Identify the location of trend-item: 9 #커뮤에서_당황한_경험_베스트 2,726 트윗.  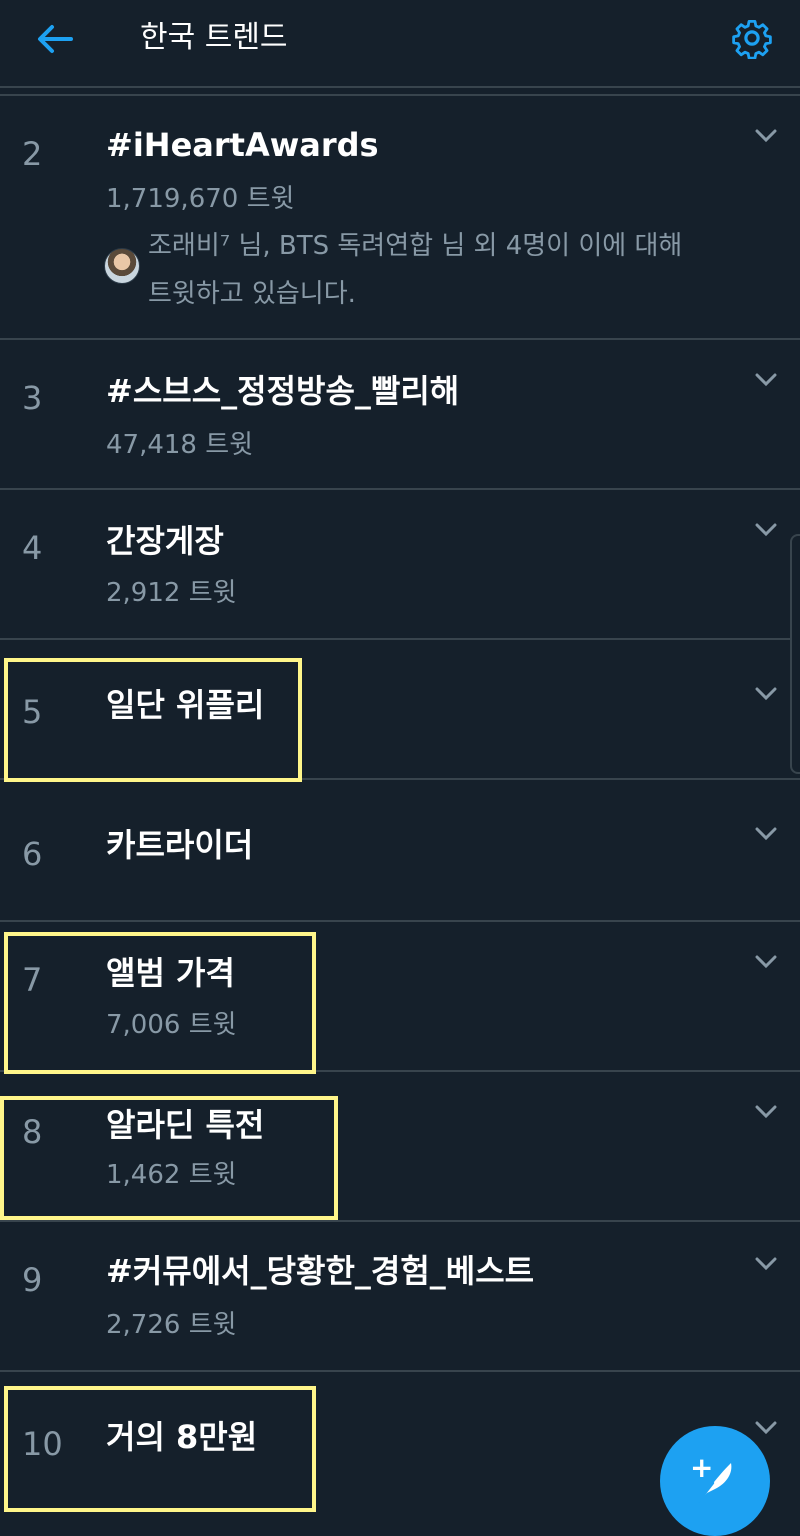
(400, 1296).